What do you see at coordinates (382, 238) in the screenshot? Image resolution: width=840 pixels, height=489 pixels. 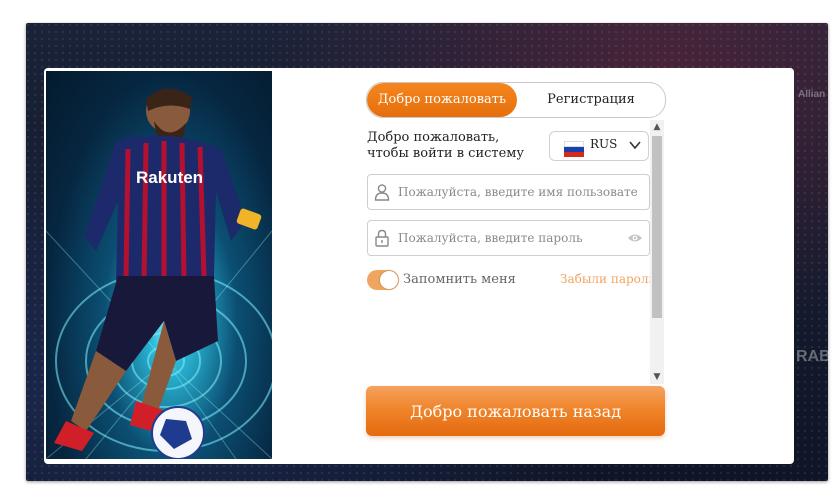 I see `lock-icon` at bounding box center [382, 238].